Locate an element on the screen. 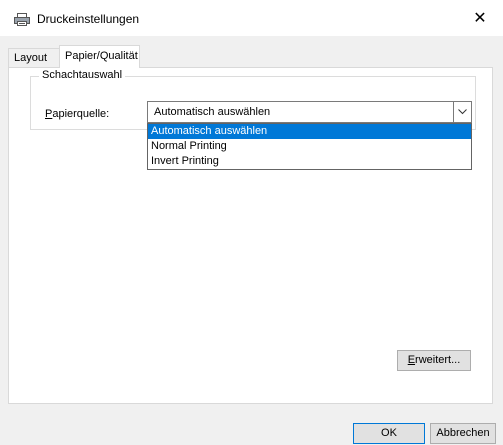 The image size is (503, 445). ok-button: OK is located at coordinates (389, 433).